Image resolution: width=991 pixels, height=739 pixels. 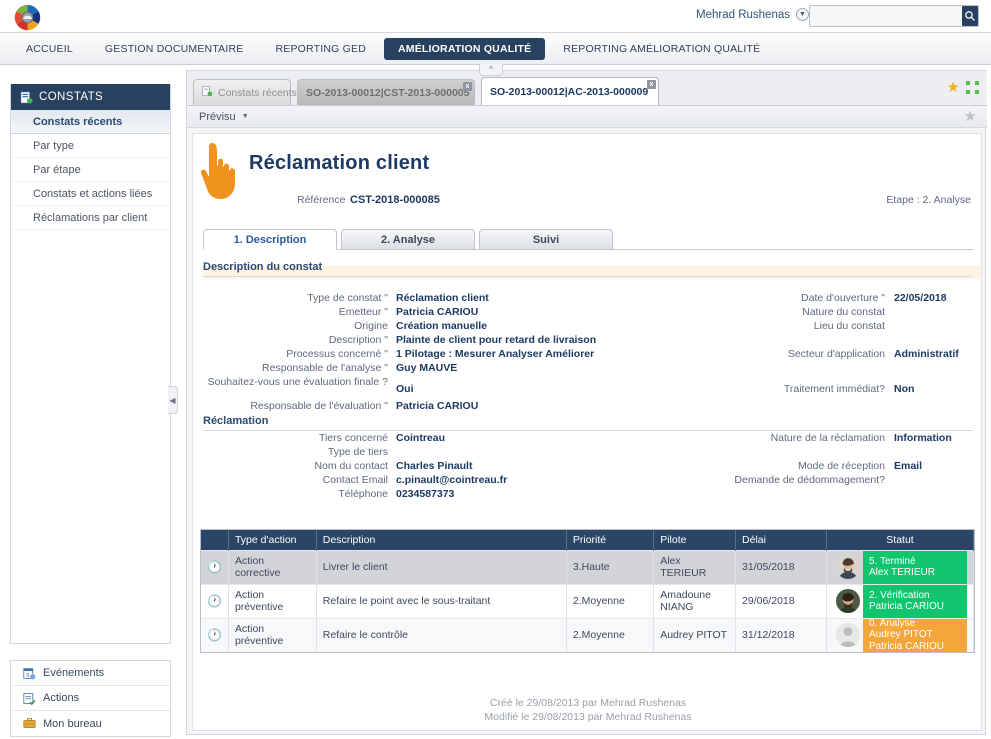 I want to click on doctab-cst-2013-000005: SO-2013-00012|CST-2013-000005 x, so click(x=386, y=92).